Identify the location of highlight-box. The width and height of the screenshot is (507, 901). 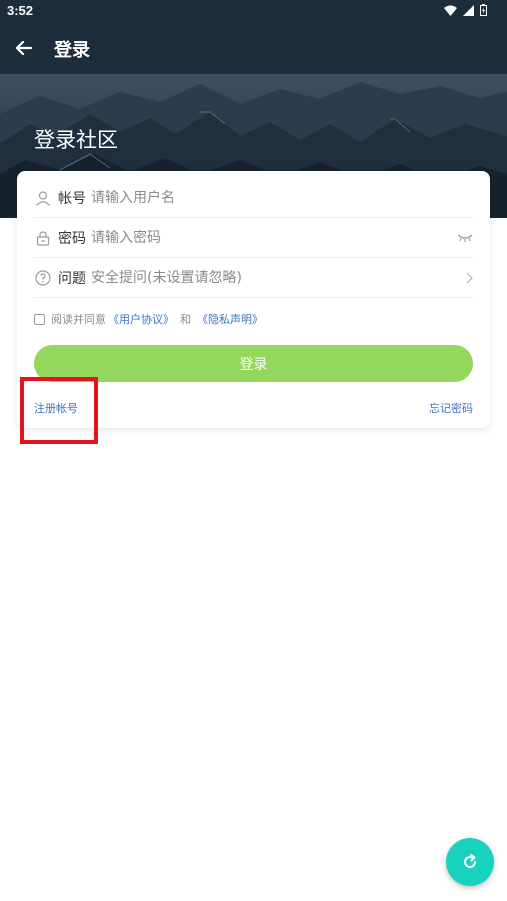
(59, 410).